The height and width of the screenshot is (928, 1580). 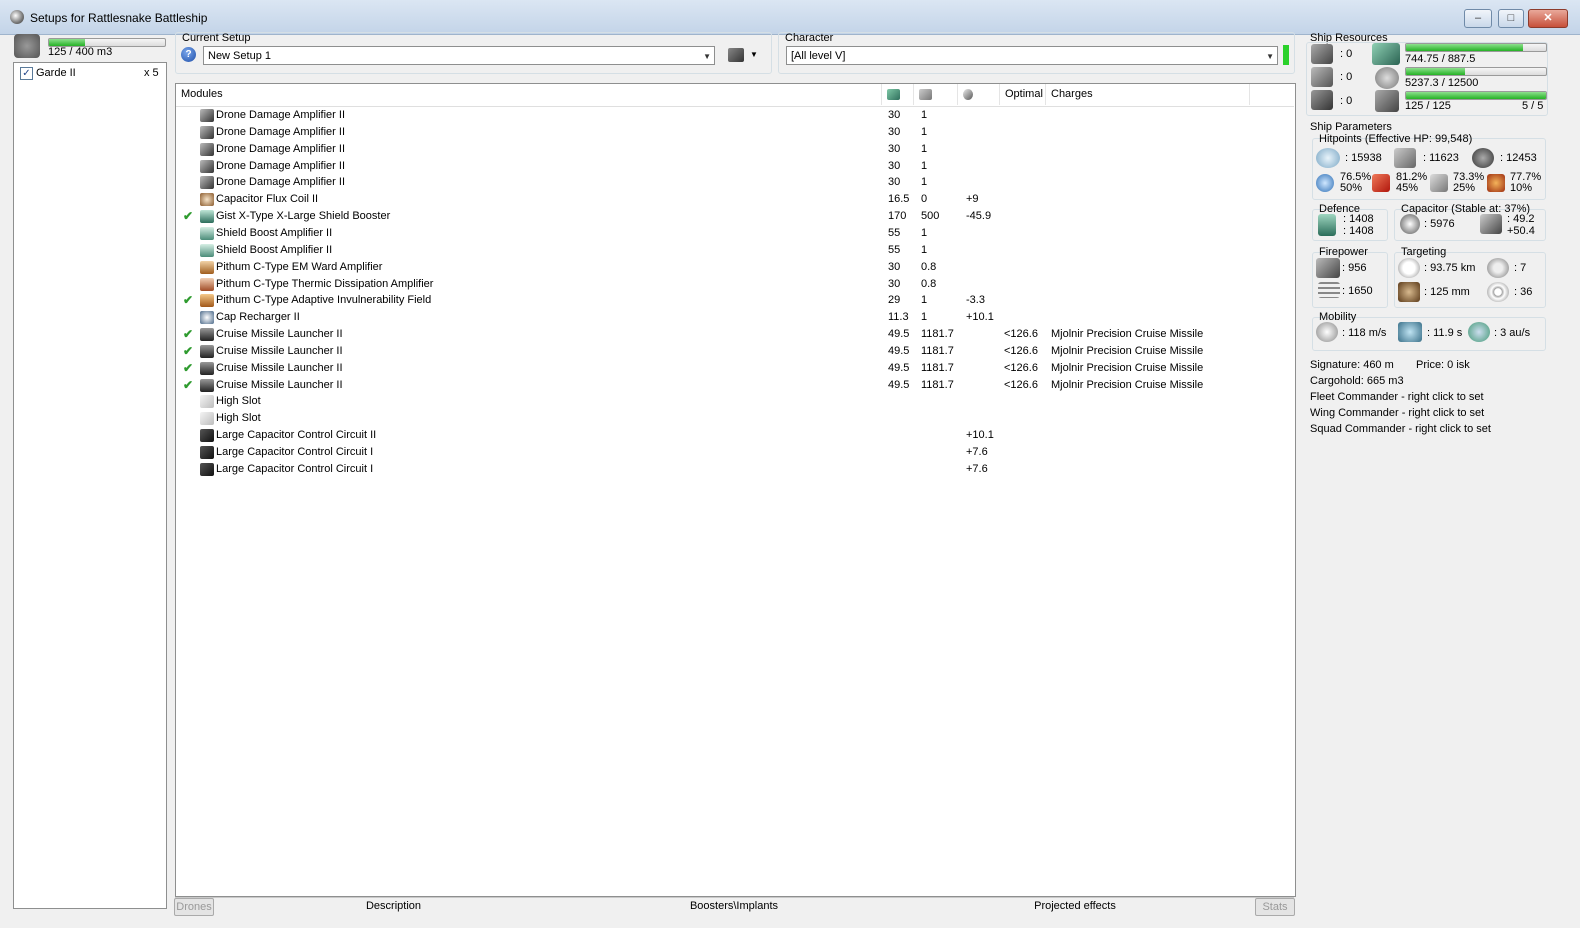 What do you see at coordinates (894, 115) in the screenshot?
I see `module-cpu: 30` at bounding box center [894, 115].